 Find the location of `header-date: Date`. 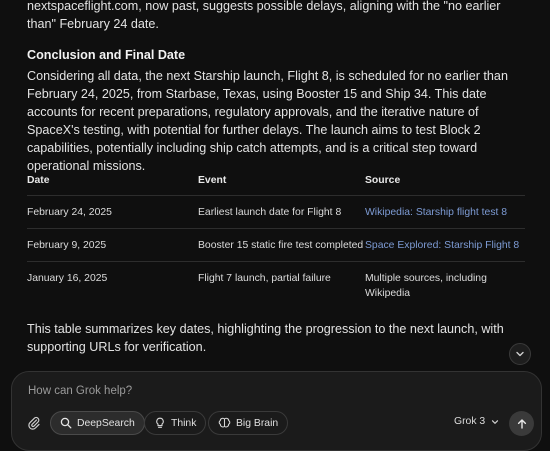

header-date: Date is located at coordinates (112, 185).